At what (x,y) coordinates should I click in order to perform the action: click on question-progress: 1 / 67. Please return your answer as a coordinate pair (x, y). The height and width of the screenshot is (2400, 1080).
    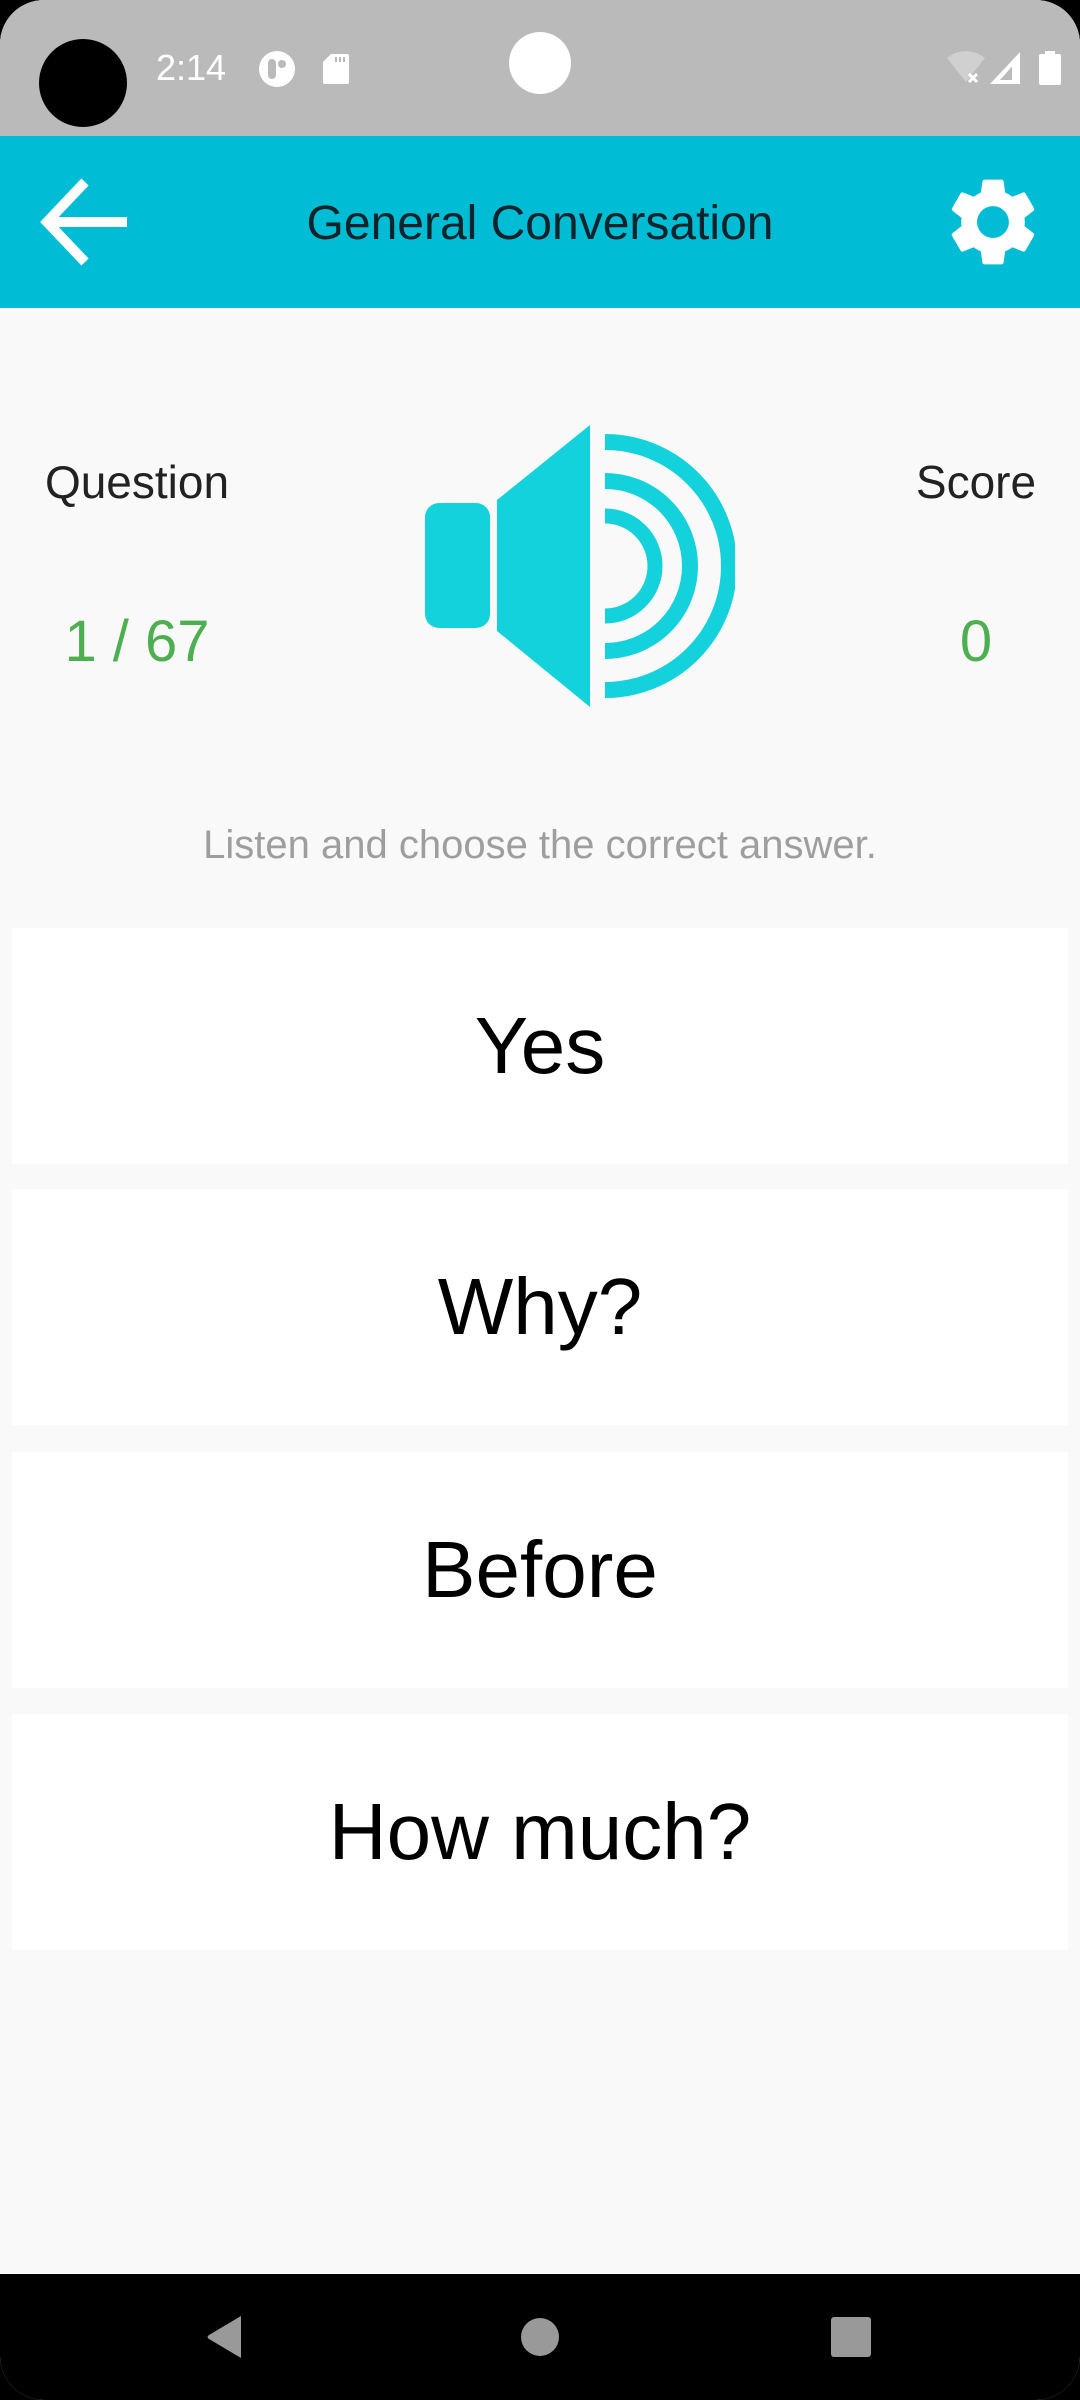
    Looking at the image, I should click on (137, 641).